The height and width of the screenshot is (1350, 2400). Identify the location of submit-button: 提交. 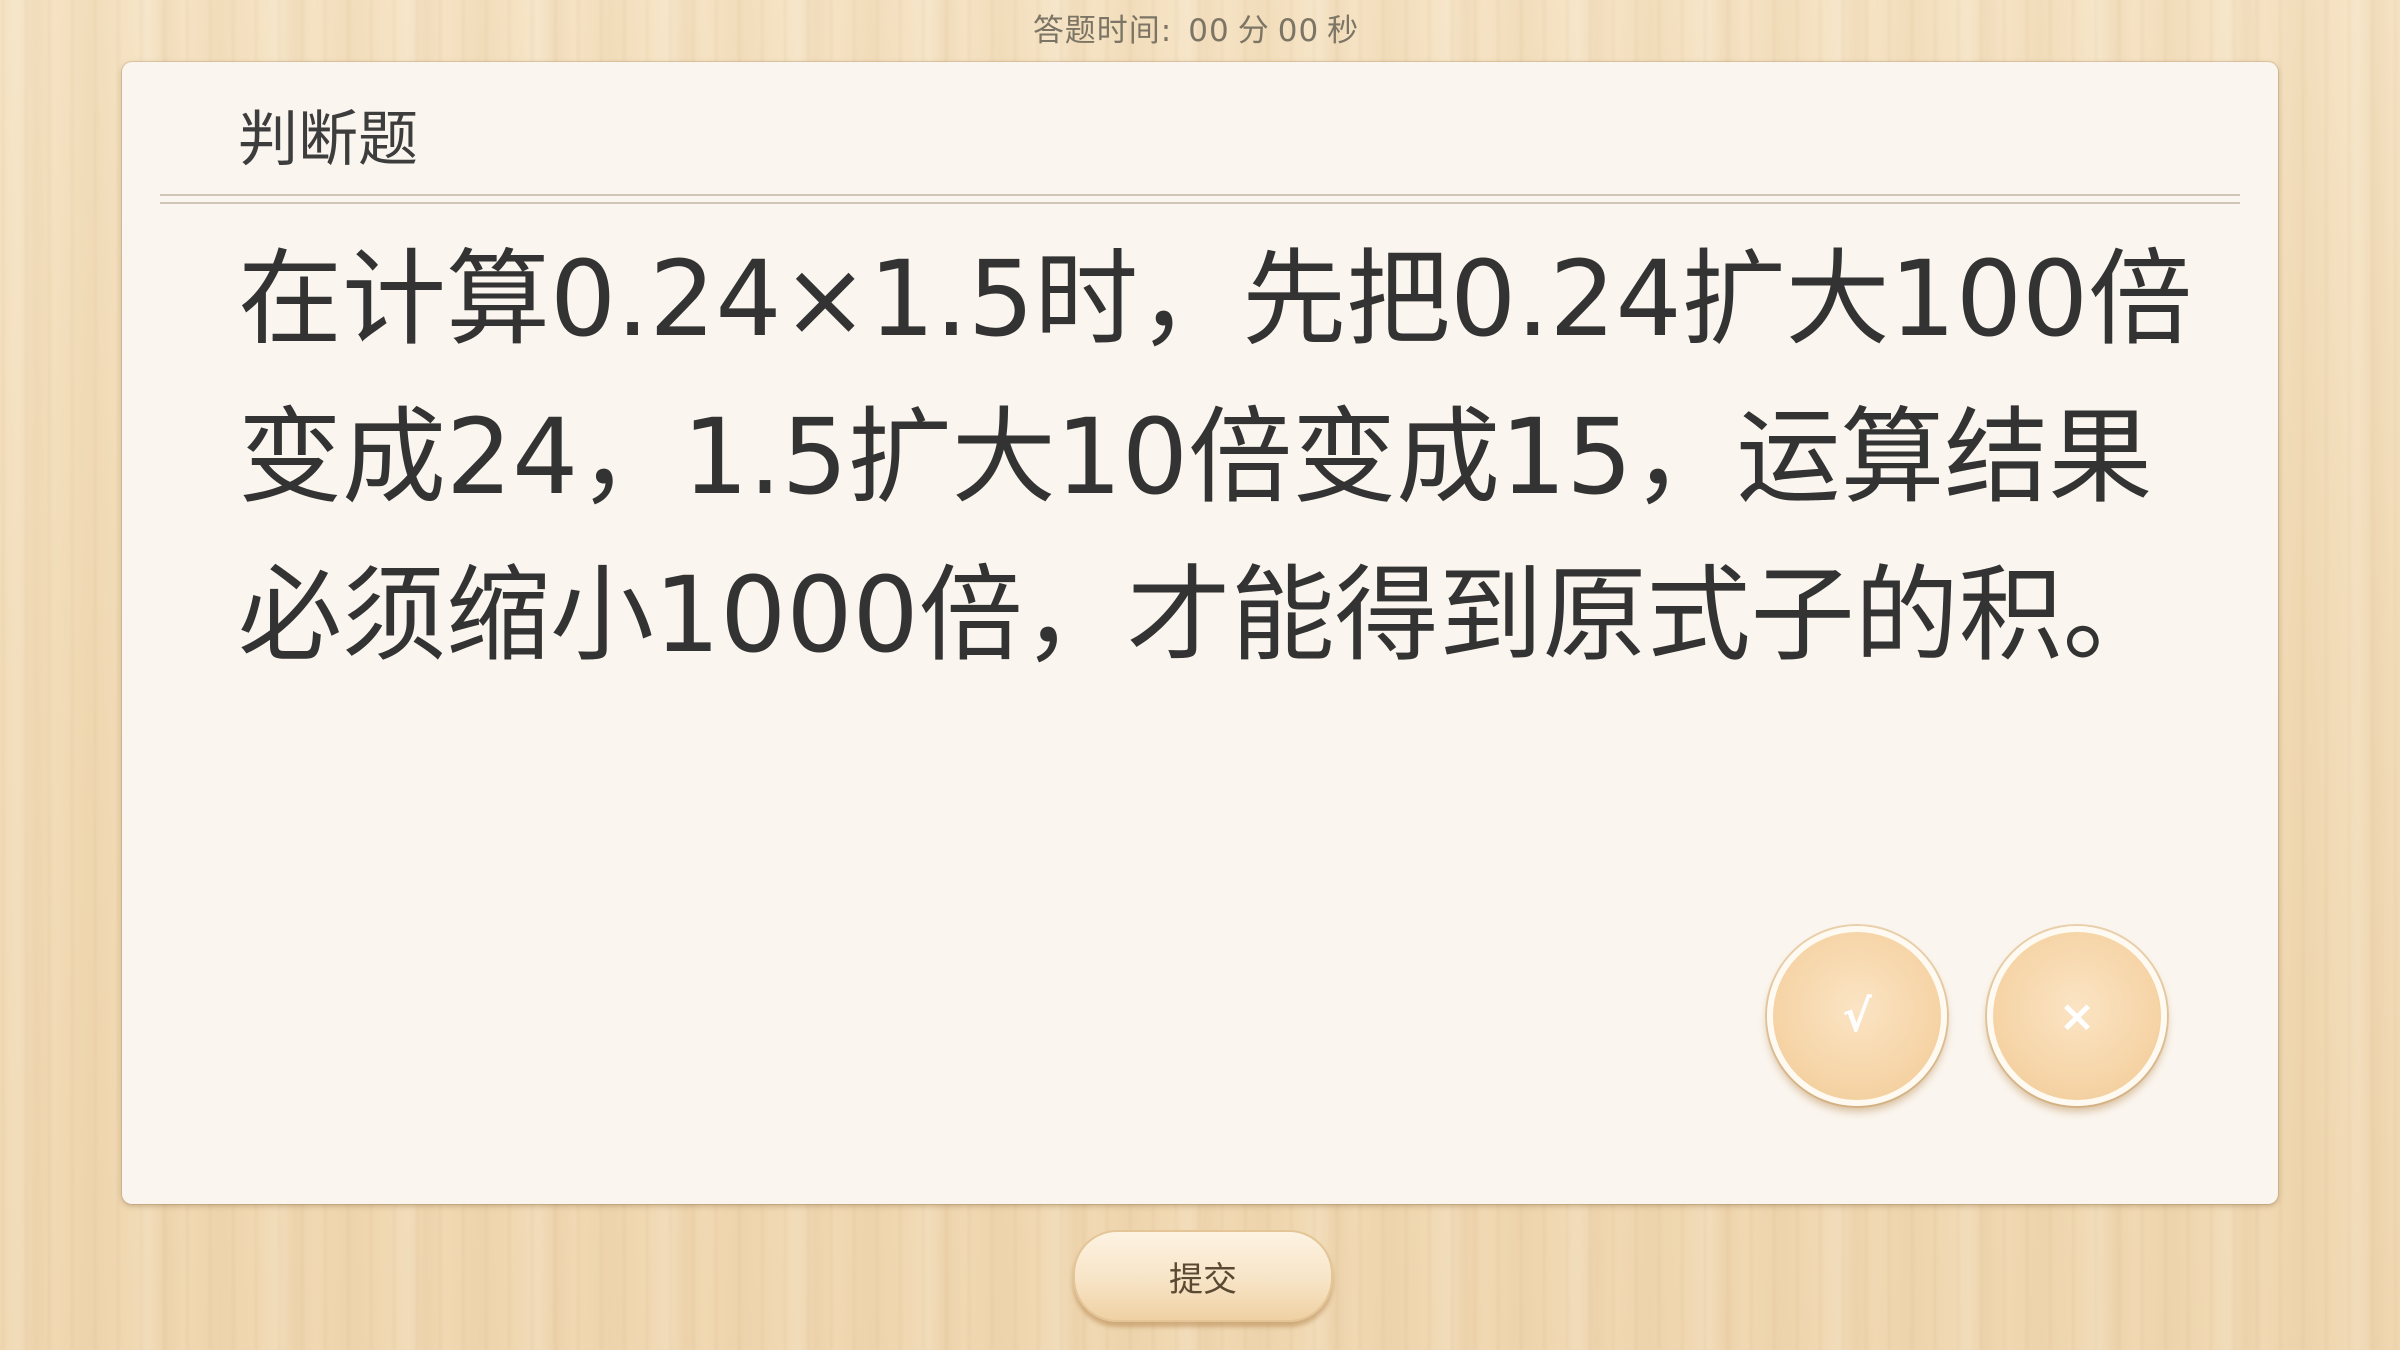
(1203, 1276).